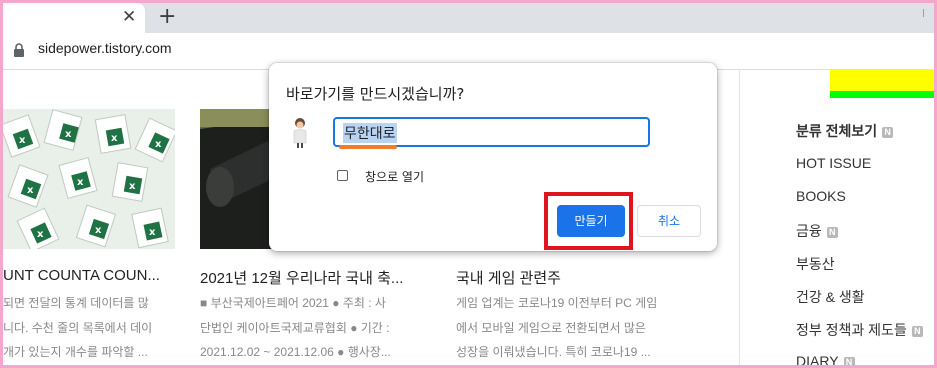 This screenshot has width=937, height=368. I want to click on post-excerpt-line: 게임 업계는 코로나19 이전부터 PC 게임, so click(557, 303).